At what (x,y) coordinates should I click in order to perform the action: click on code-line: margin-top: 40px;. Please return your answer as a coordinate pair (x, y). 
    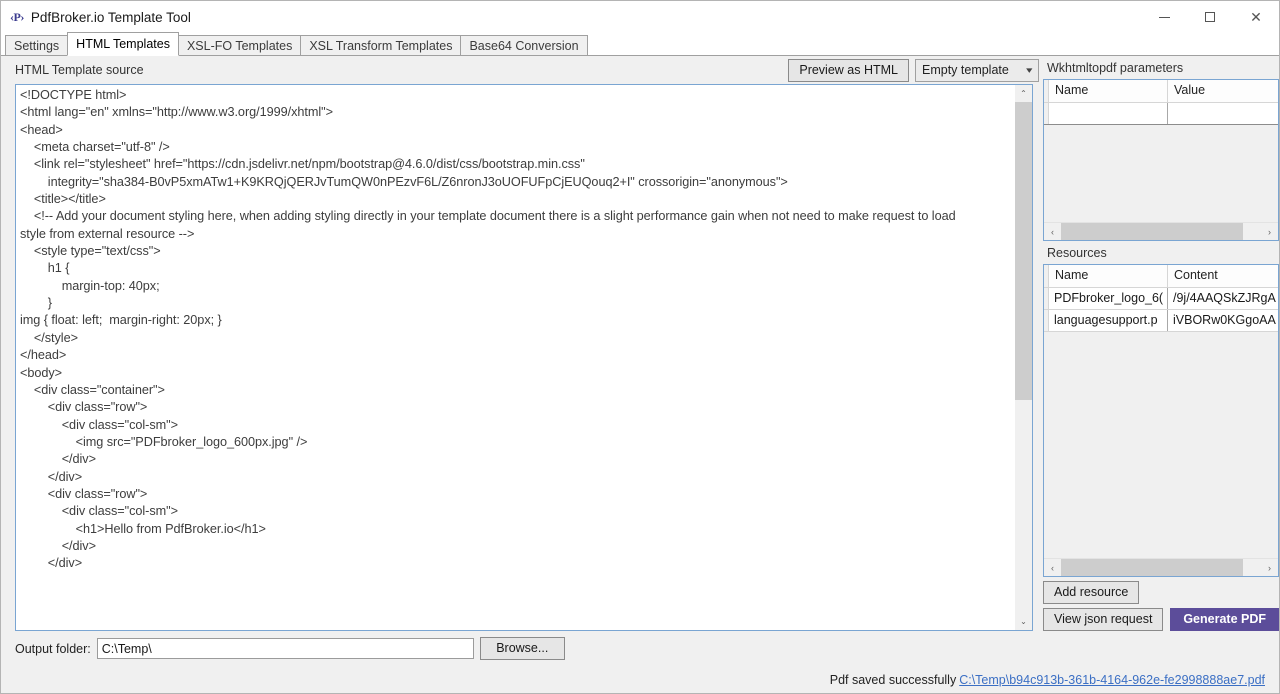
    Looking at the image, I should click on (90, 285).